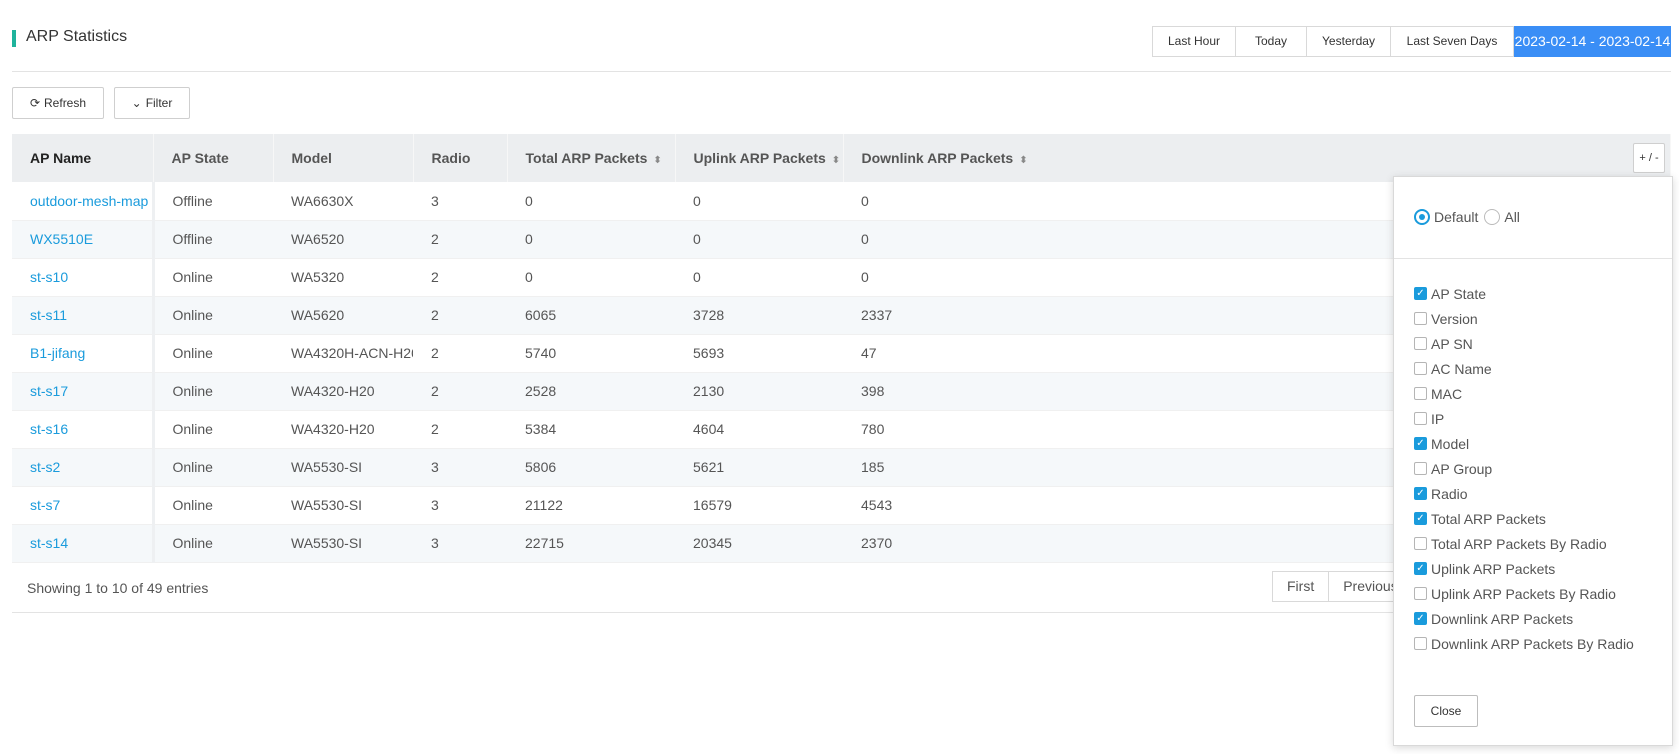 This screenshot has height=754, width=1679. I want to click on refresh-icon: ⟳, so click(35, 103).